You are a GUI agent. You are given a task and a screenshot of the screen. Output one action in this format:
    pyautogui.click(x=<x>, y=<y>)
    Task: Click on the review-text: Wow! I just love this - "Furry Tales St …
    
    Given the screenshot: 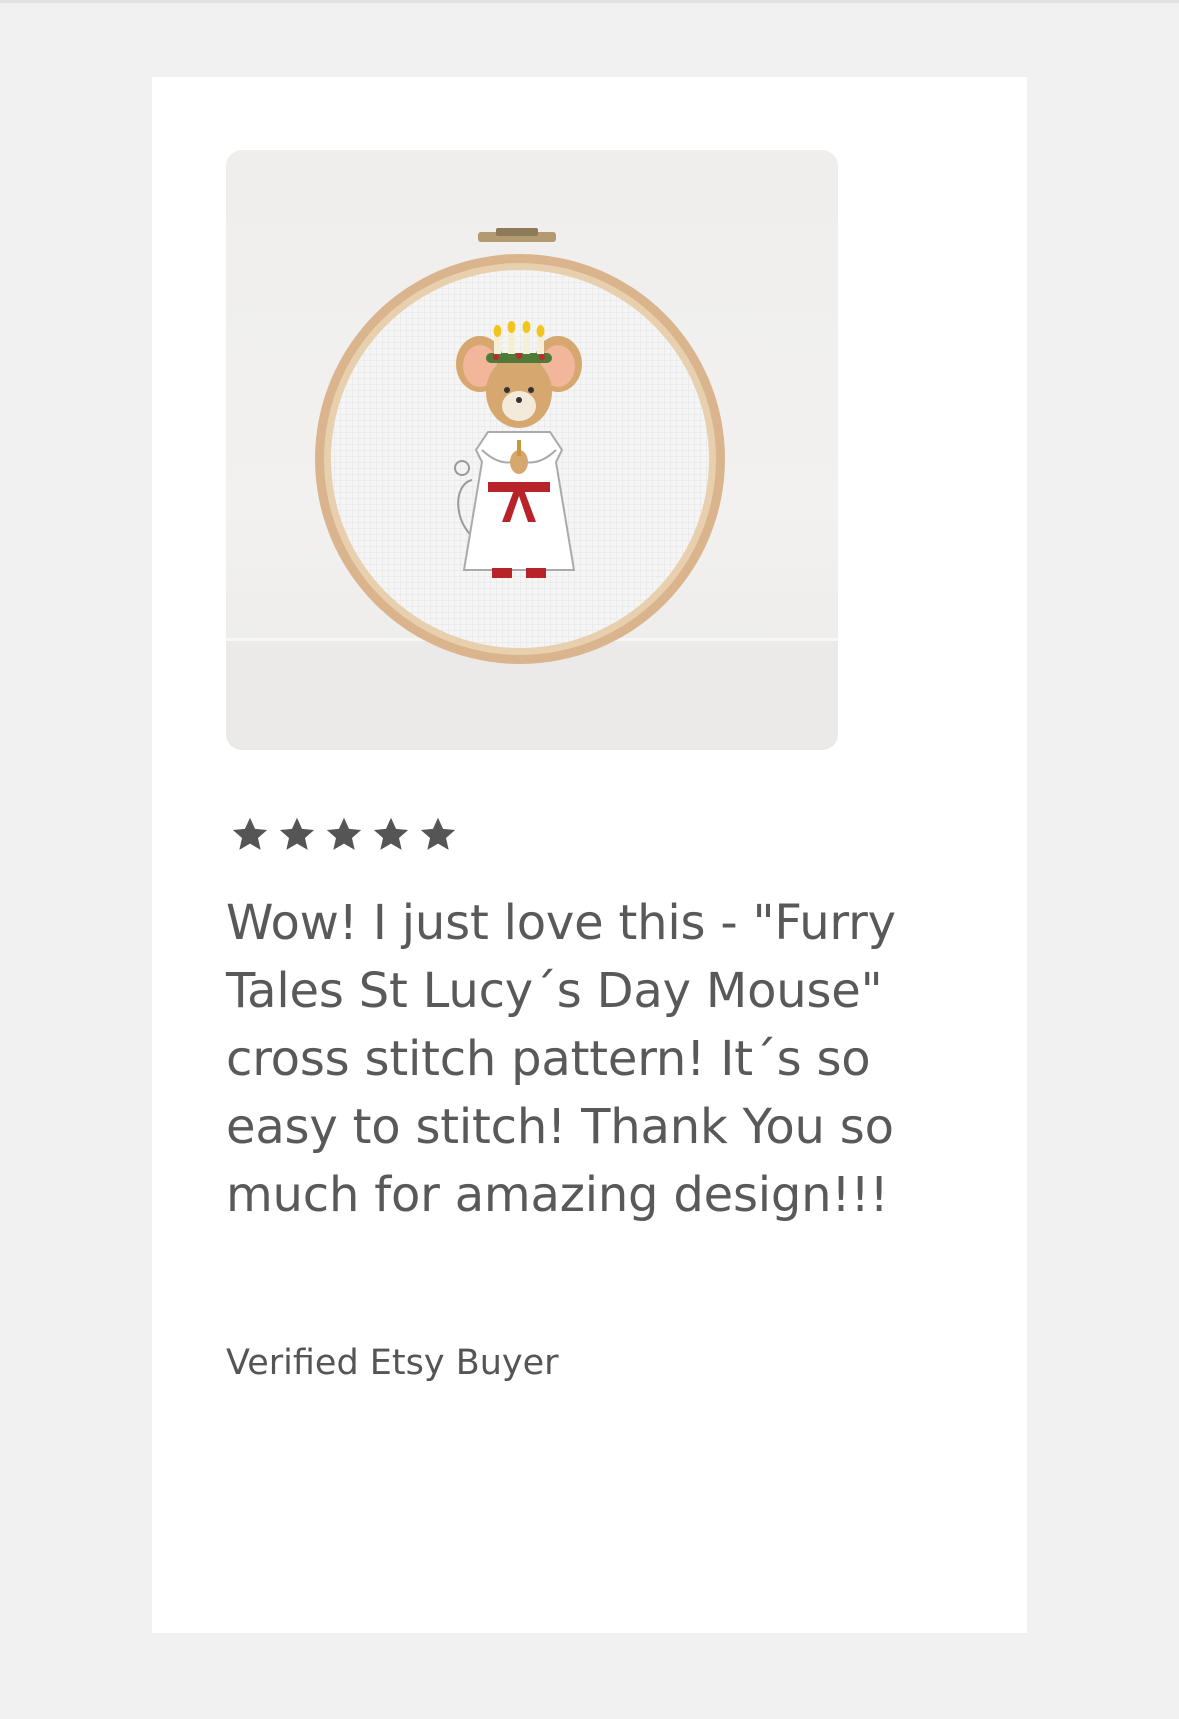 What is the action you would take?
    pyautogui.click(x=561, y=1059)
    